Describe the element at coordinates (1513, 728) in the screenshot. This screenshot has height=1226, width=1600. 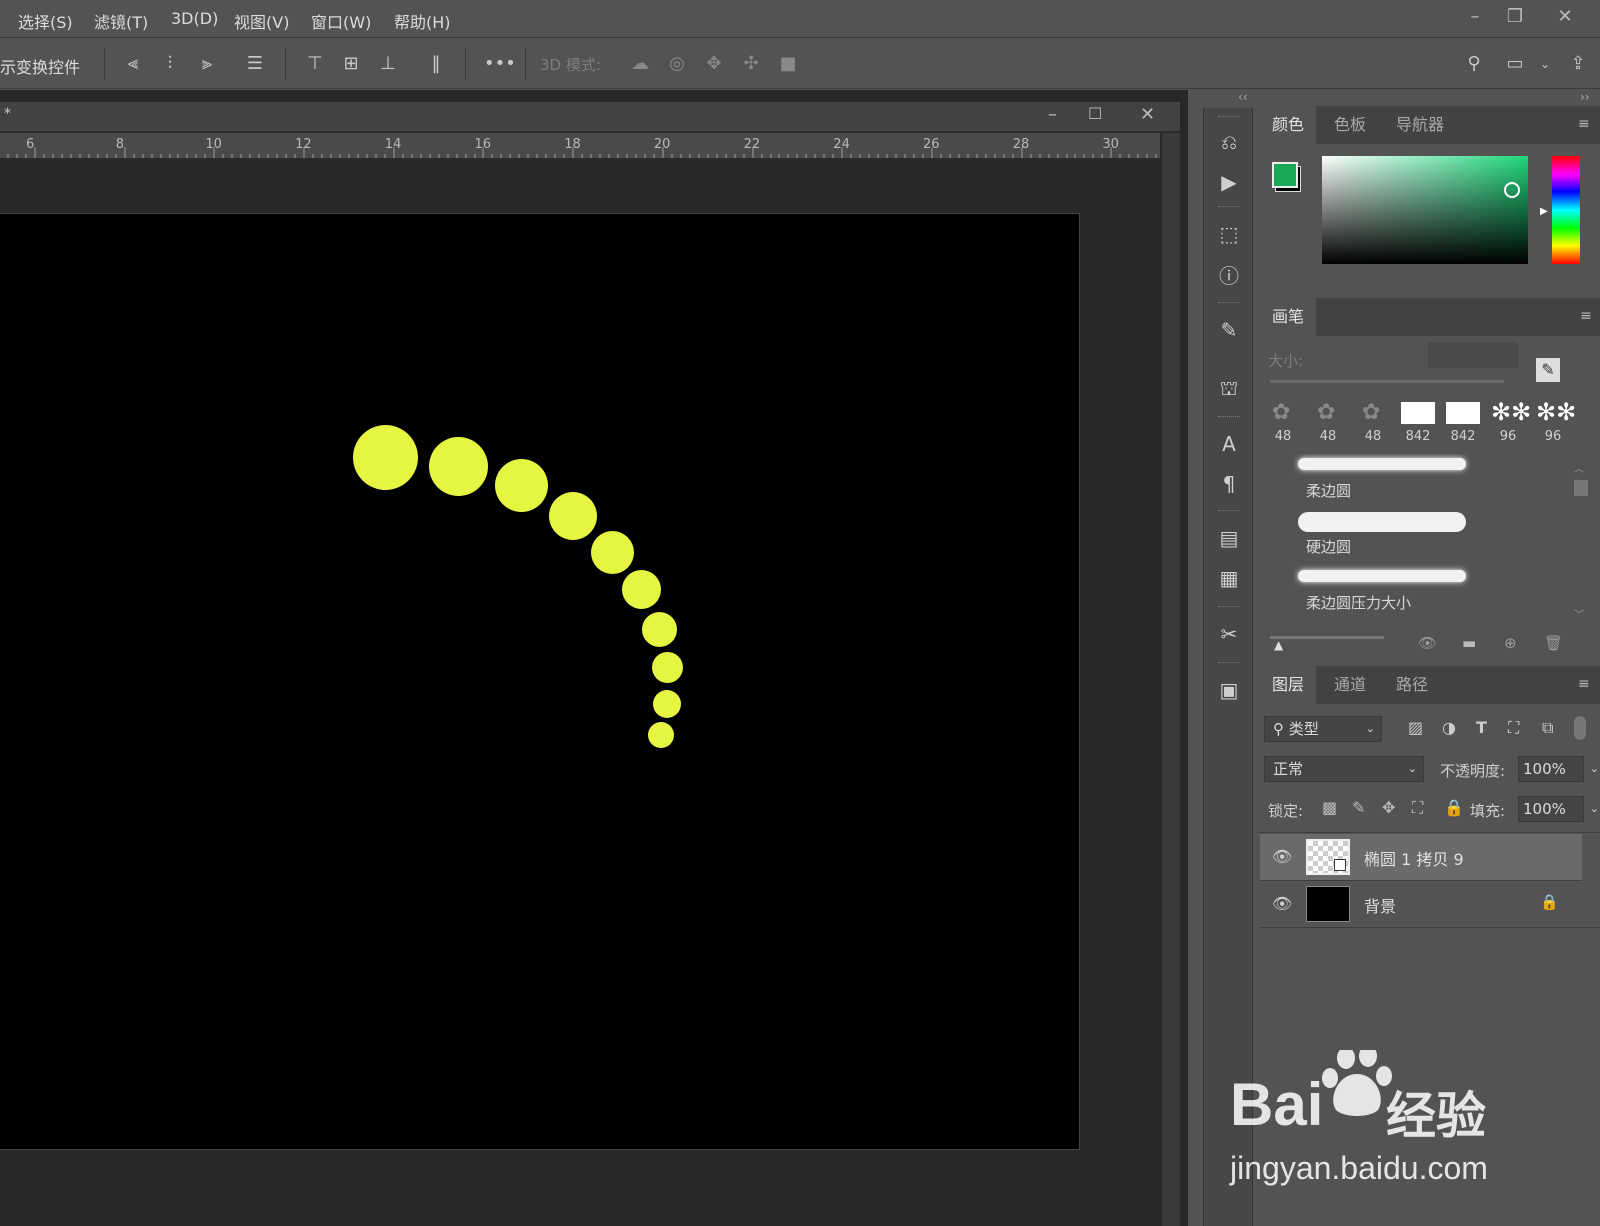
I see `filter-shape-icon: ⛶` at that location.